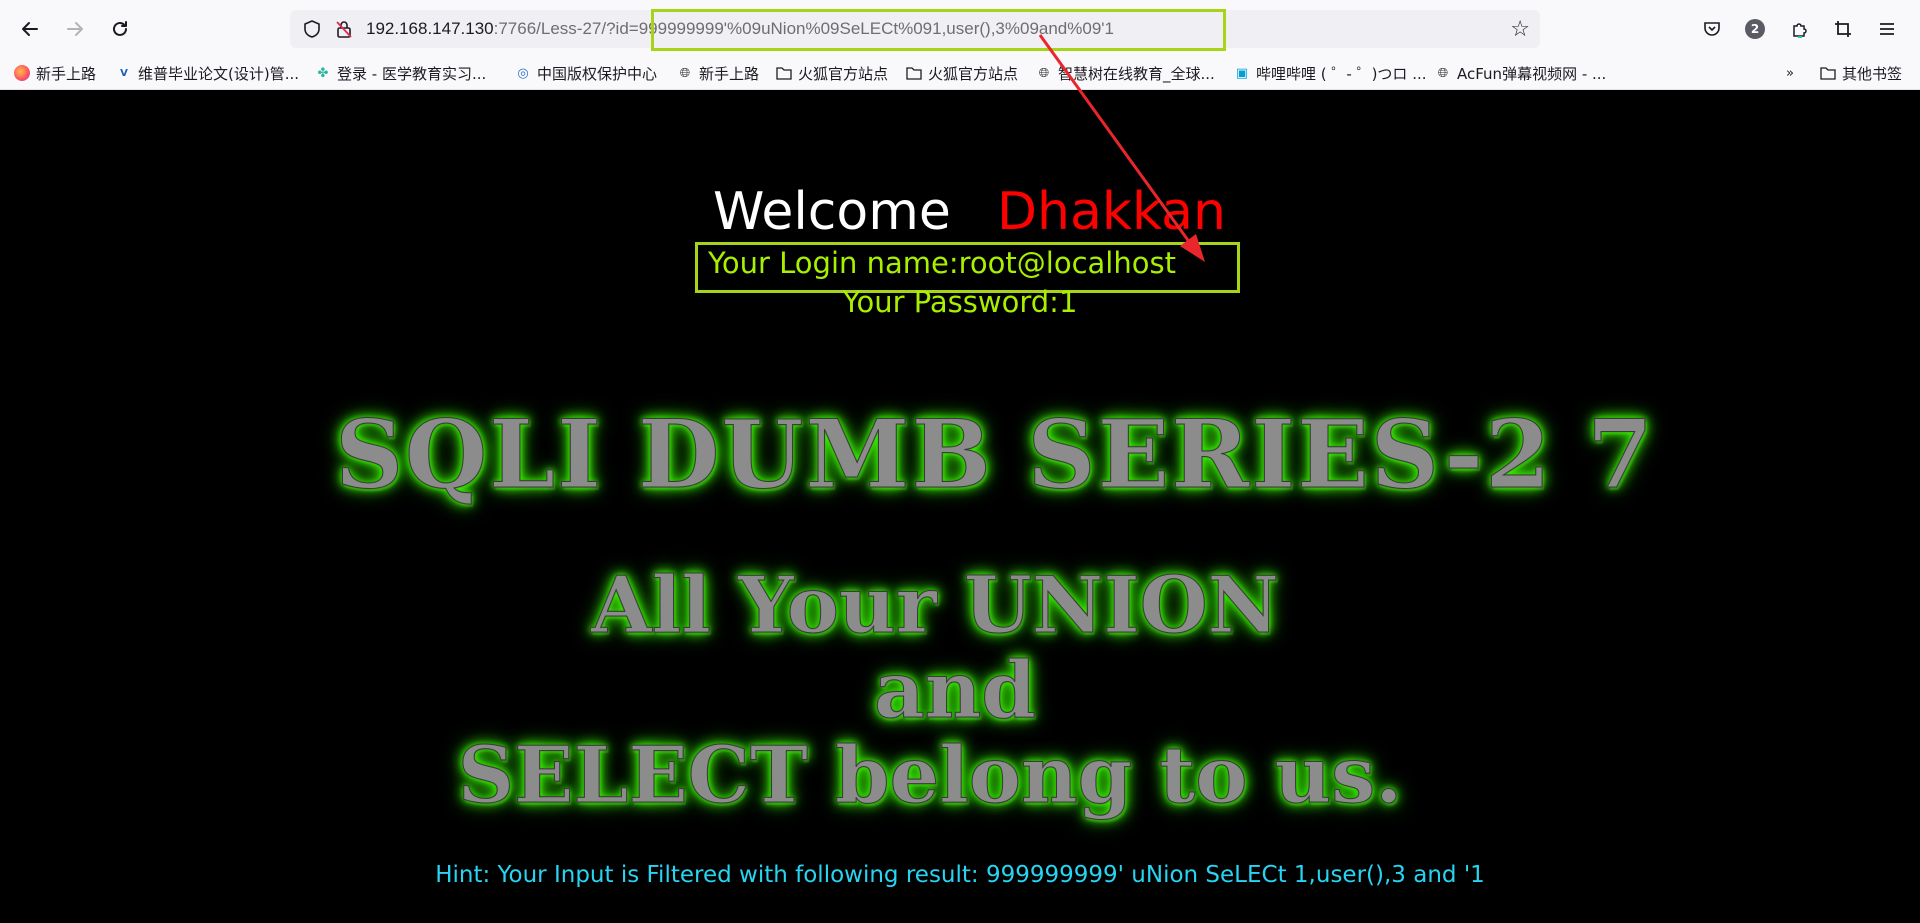 Image resolution: width=1920 pixels, height=923 pixels. What do you see at coordinates (323, 73) in the screenshot?
I see `medical-icon: ✤` at bounding box center [323, 73].